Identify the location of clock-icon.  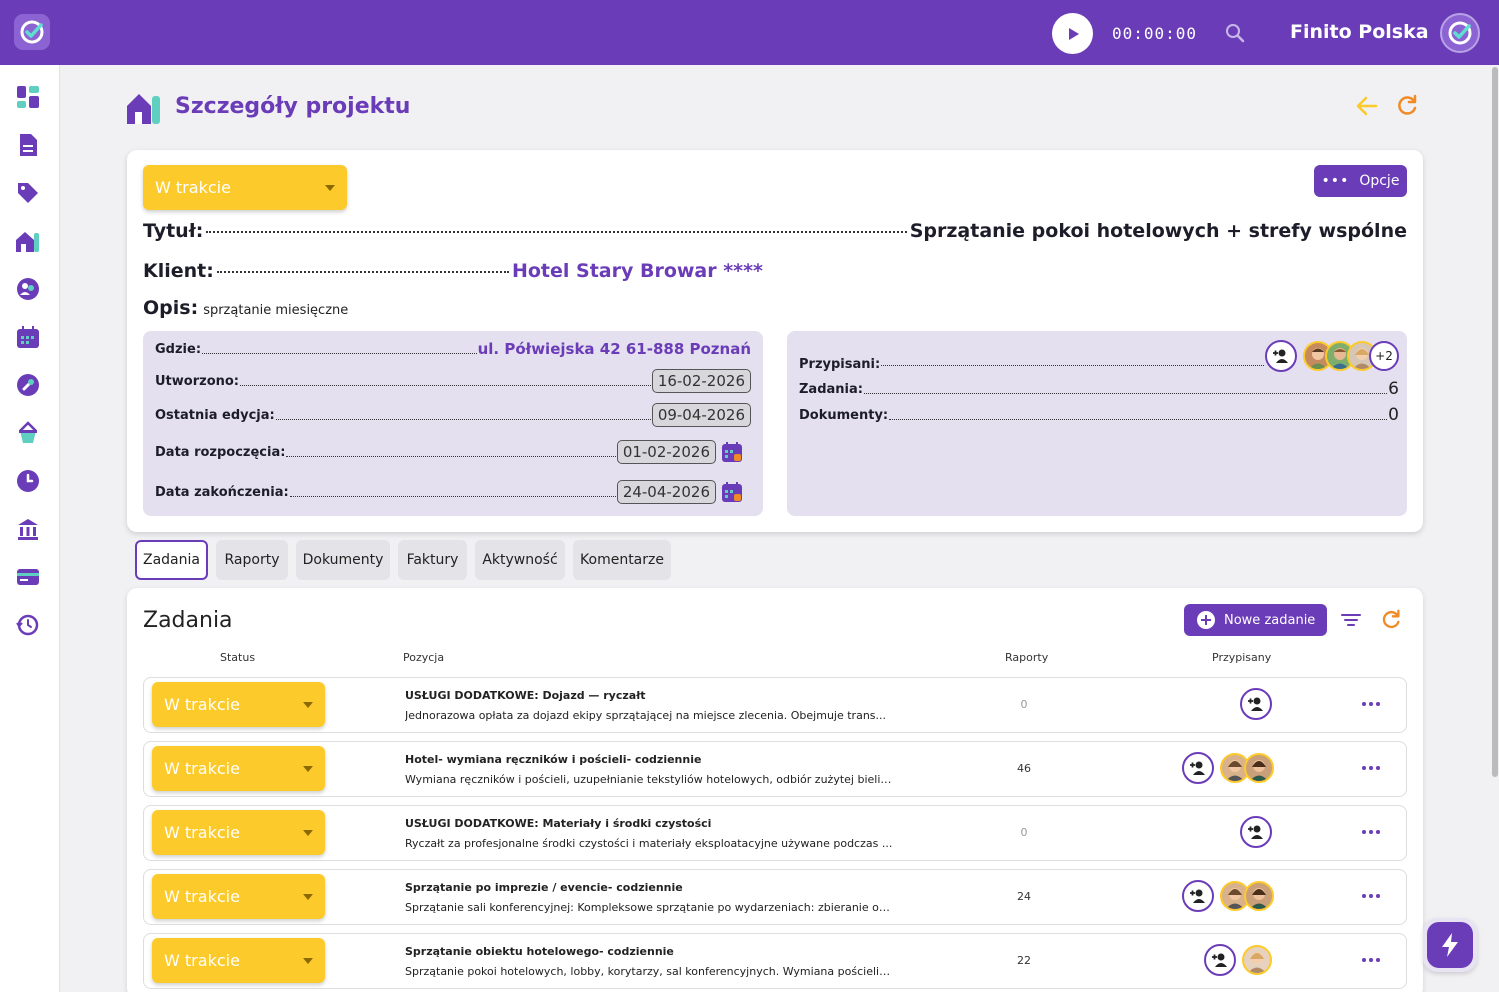
(28, 481).